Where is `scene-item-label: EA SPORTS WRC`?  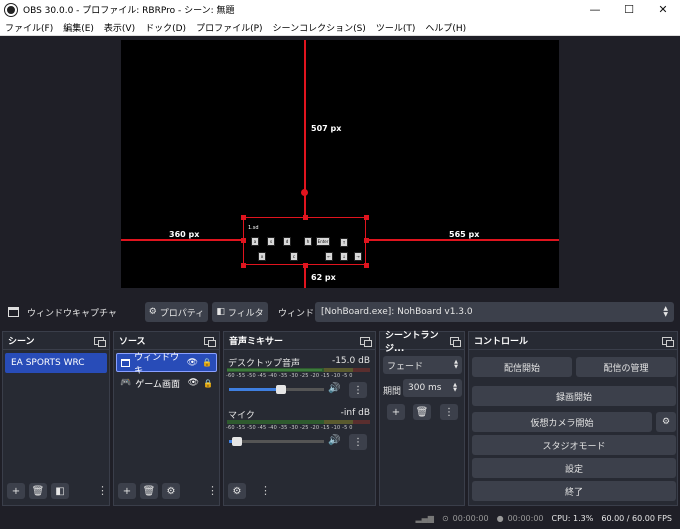
scene-item-label: EA SPORTS WRC is located at coordinates (48, 363).